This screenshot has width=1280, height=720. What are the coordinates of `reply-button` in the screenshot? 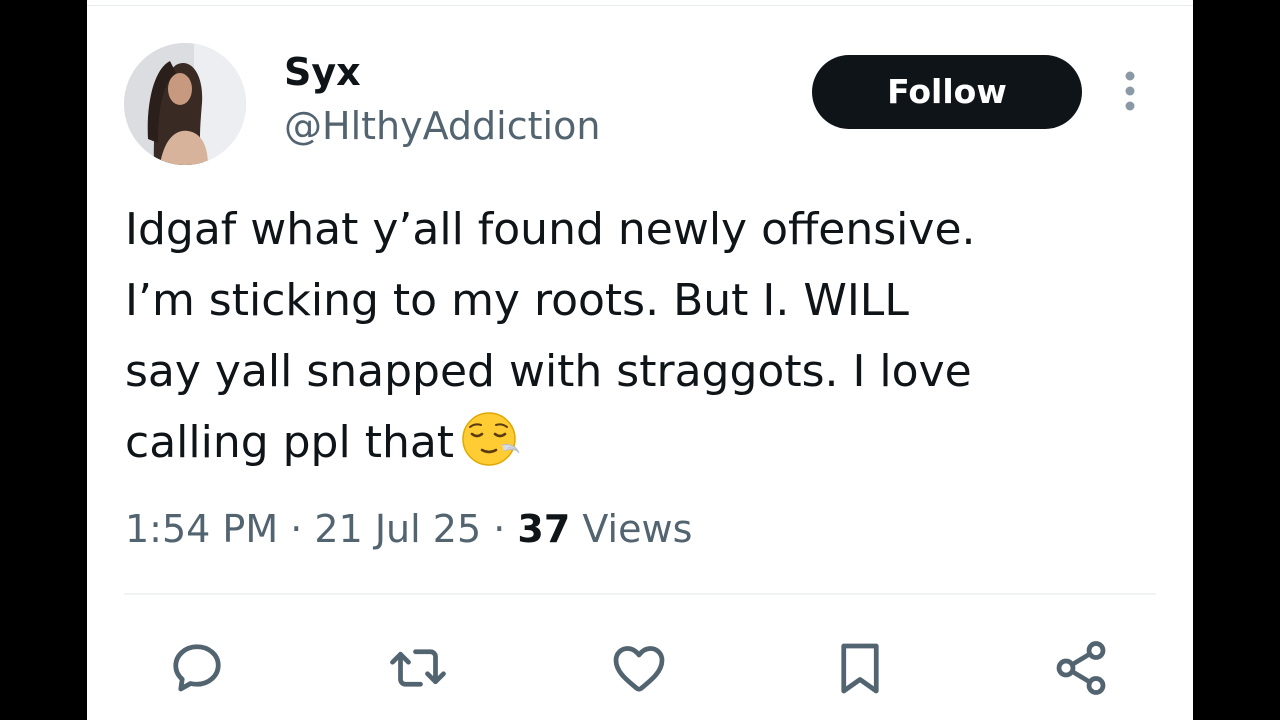 It's located at (197, 668).